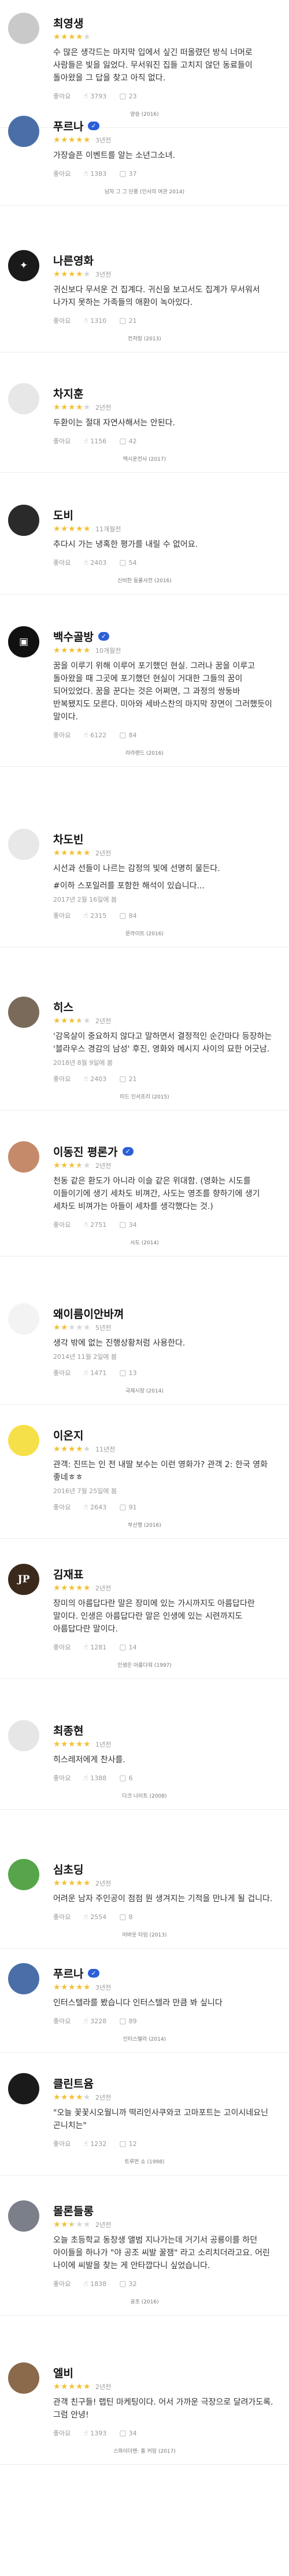 The image size is (289, 2576). Describe the element at coordinates (144, 339) in the screenshot. I see `movie-caption: 컨저링 (2013)` at that location.